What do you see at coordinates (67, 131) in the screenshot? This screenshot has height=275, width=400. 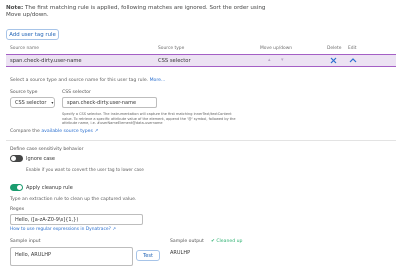 I see `available-source-types-link: available source types` at bounding box center [67, 131].